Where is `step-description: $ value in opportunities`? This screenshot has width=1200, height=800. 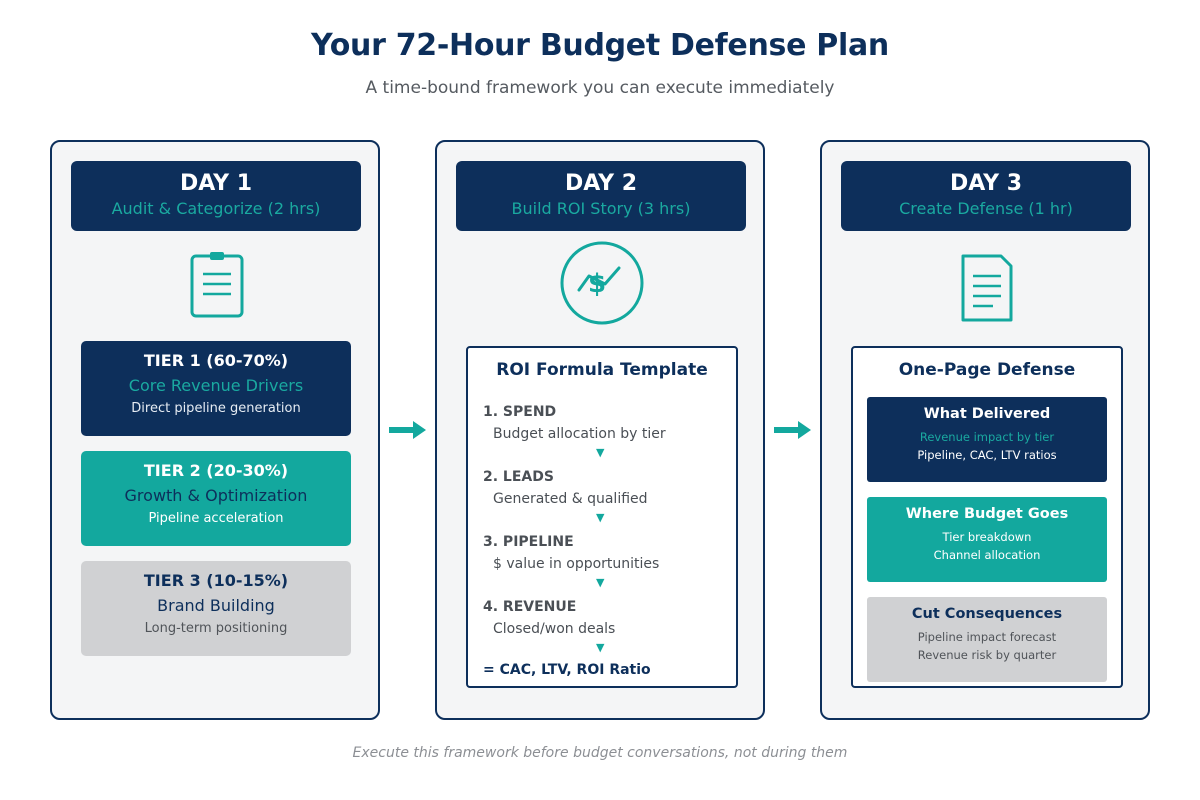 step-description: $ value in opportunities is located at coordinates (576, 564).